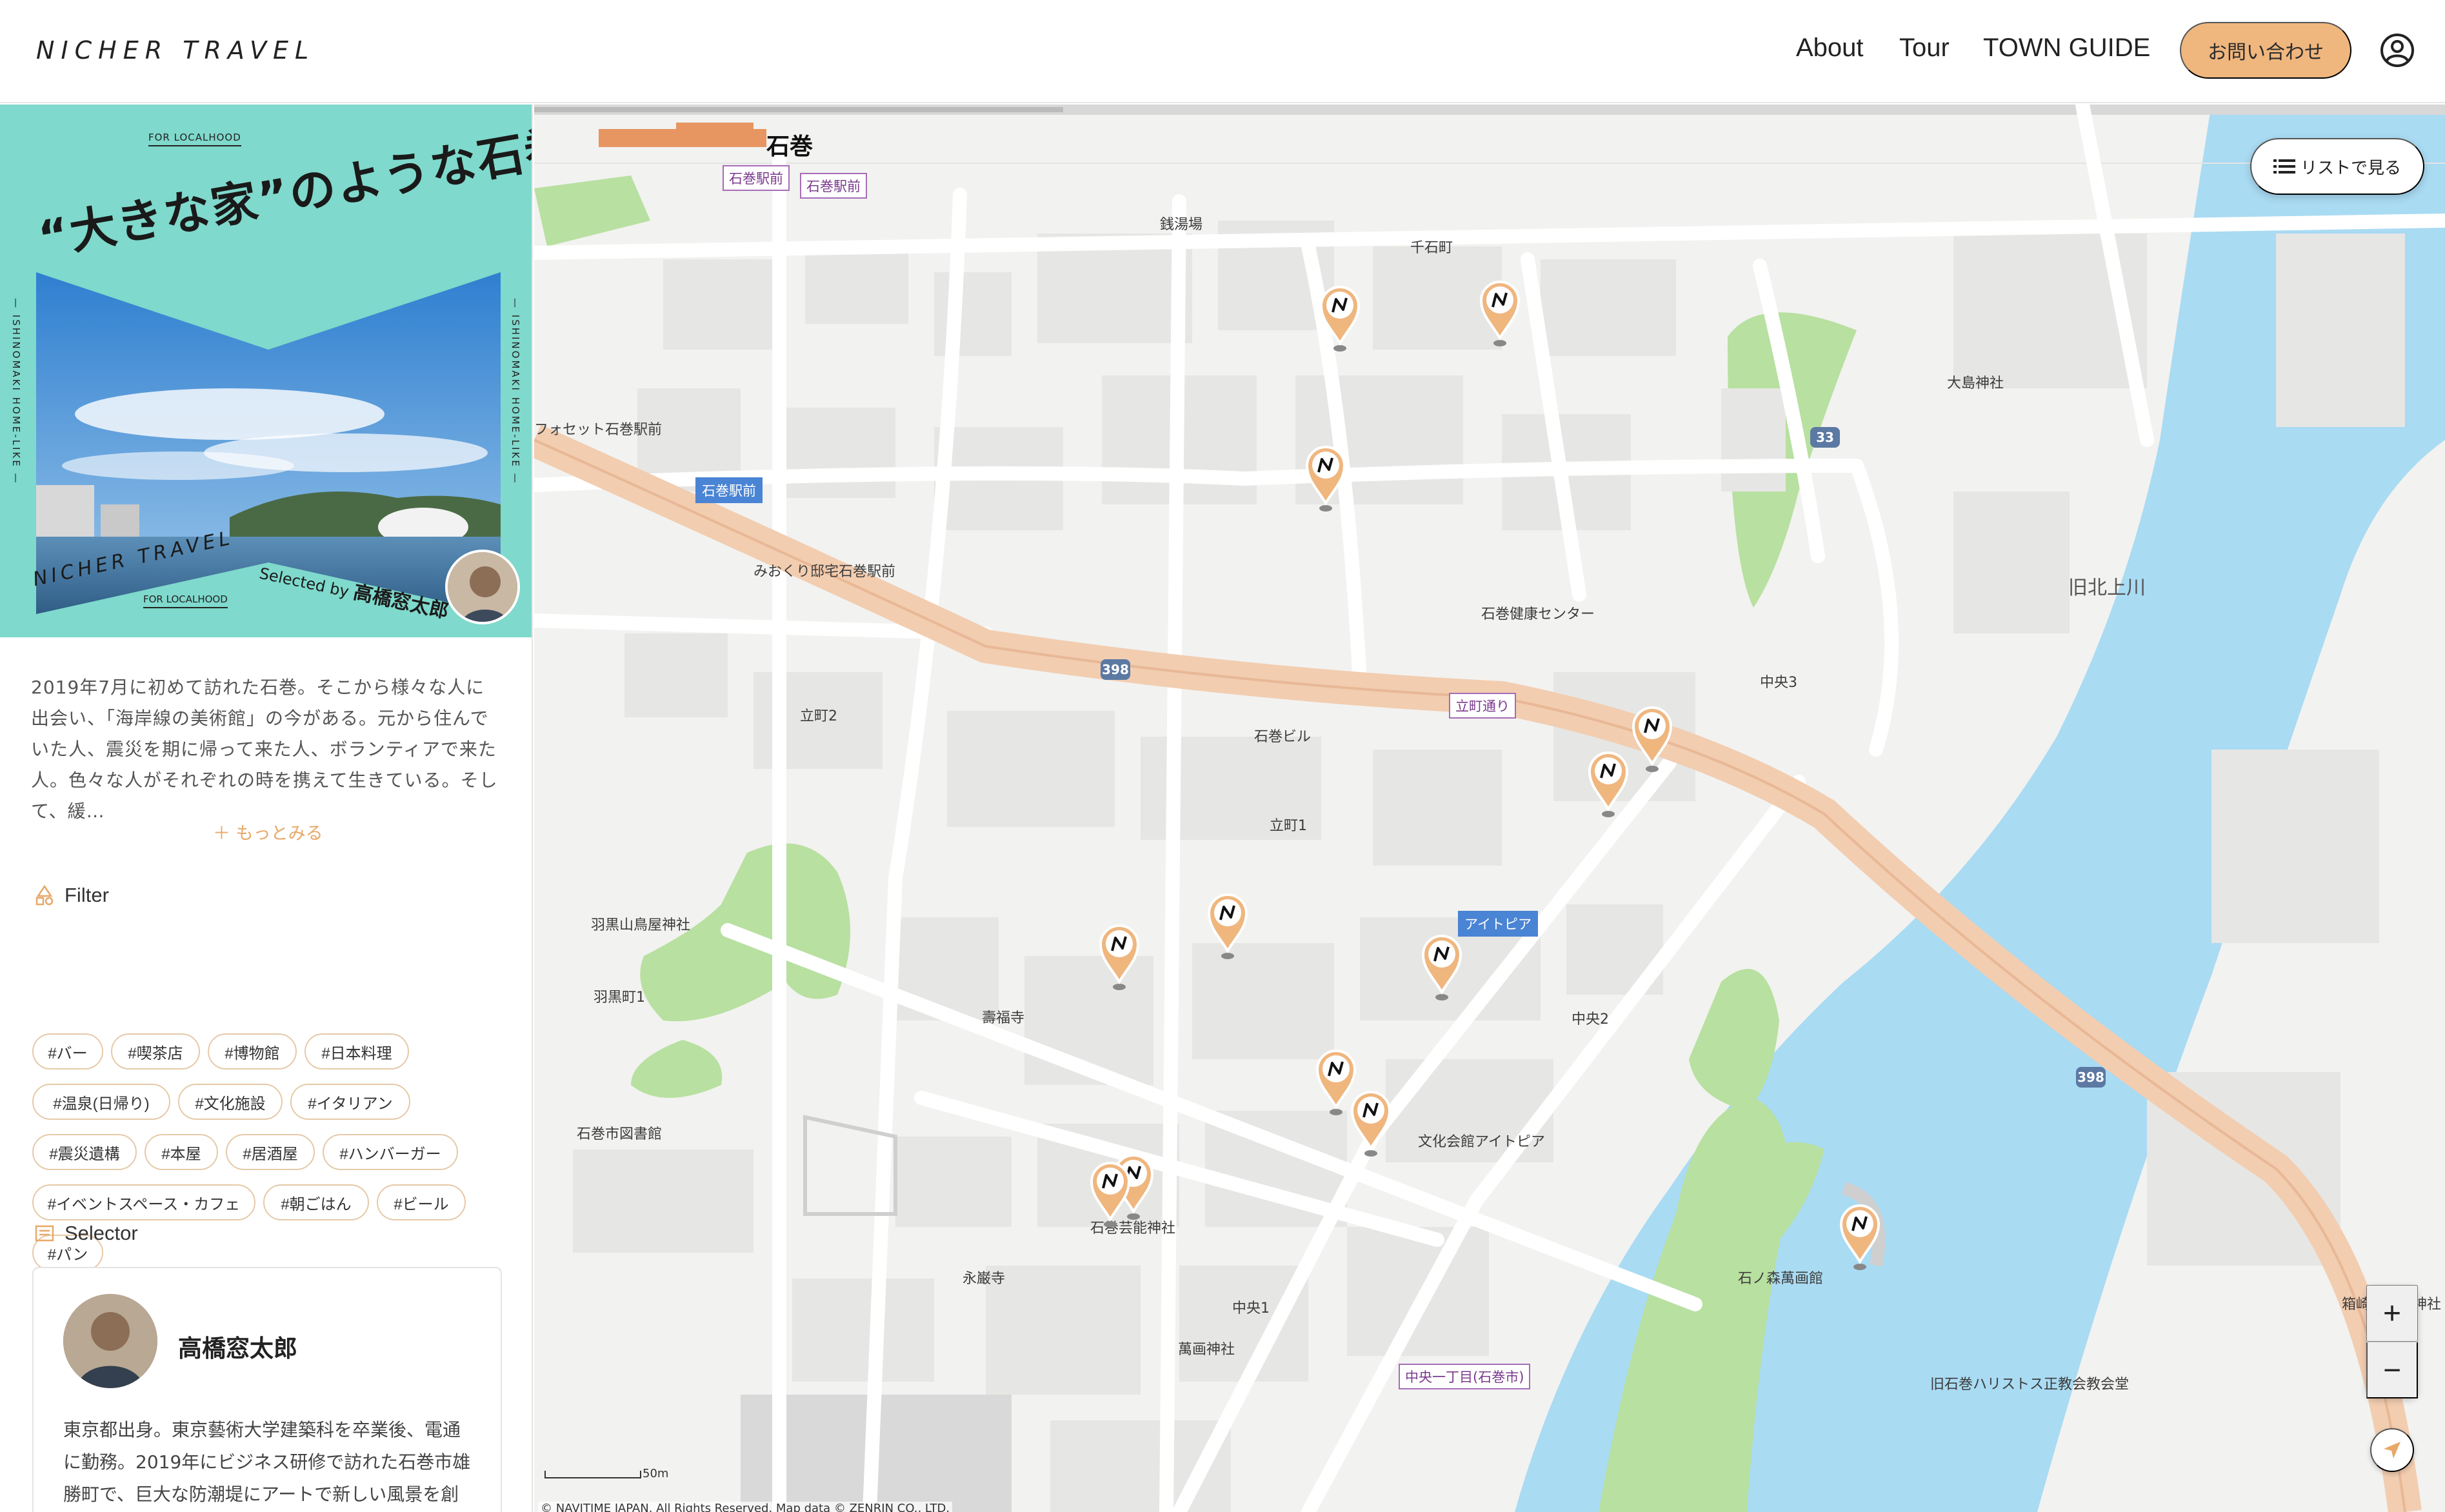 The height and width of the screenshot is (1512, 2445). Describe the element at coordinates (175, 50) in the screenshot. I see `site-logo: NICHER TRAVEL` at that location.